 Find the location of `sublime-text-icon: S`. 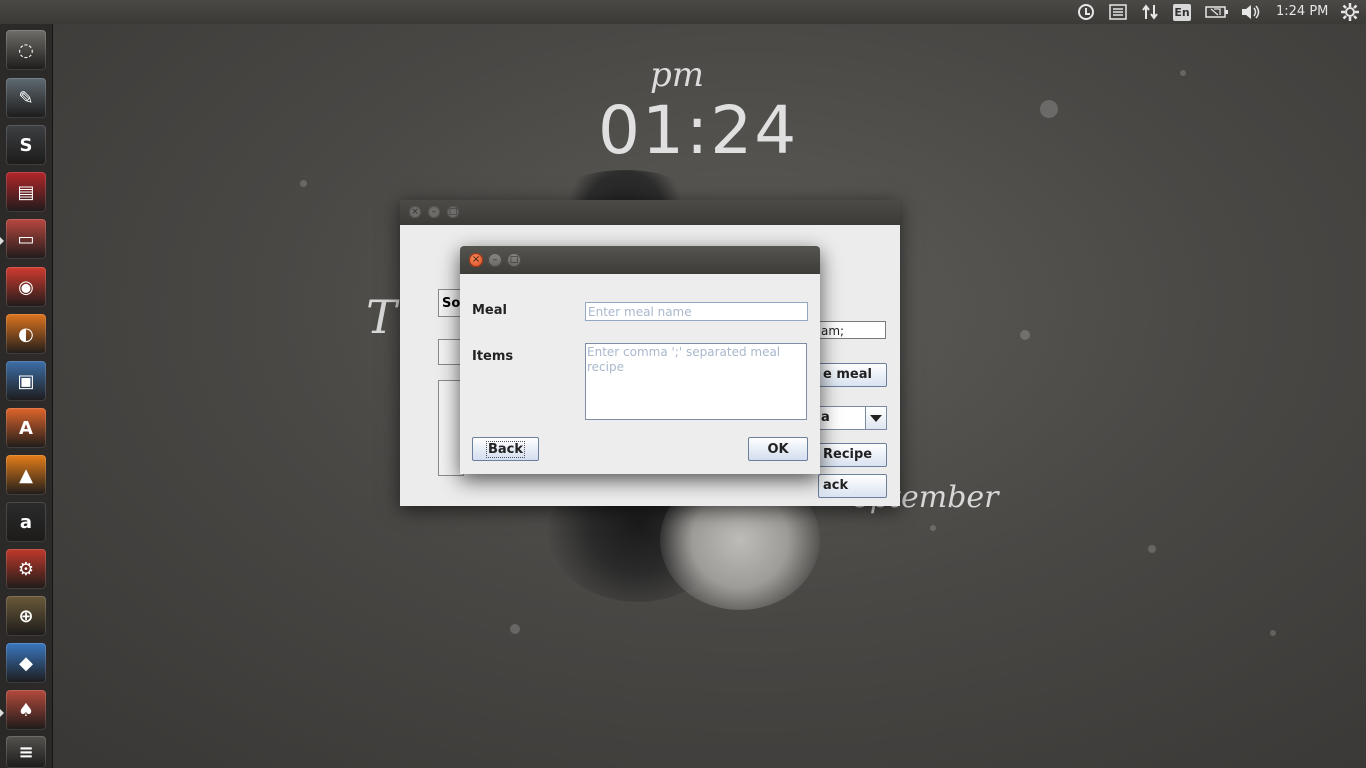

sublime-text-icon: S is located at coordinates (26, 145).